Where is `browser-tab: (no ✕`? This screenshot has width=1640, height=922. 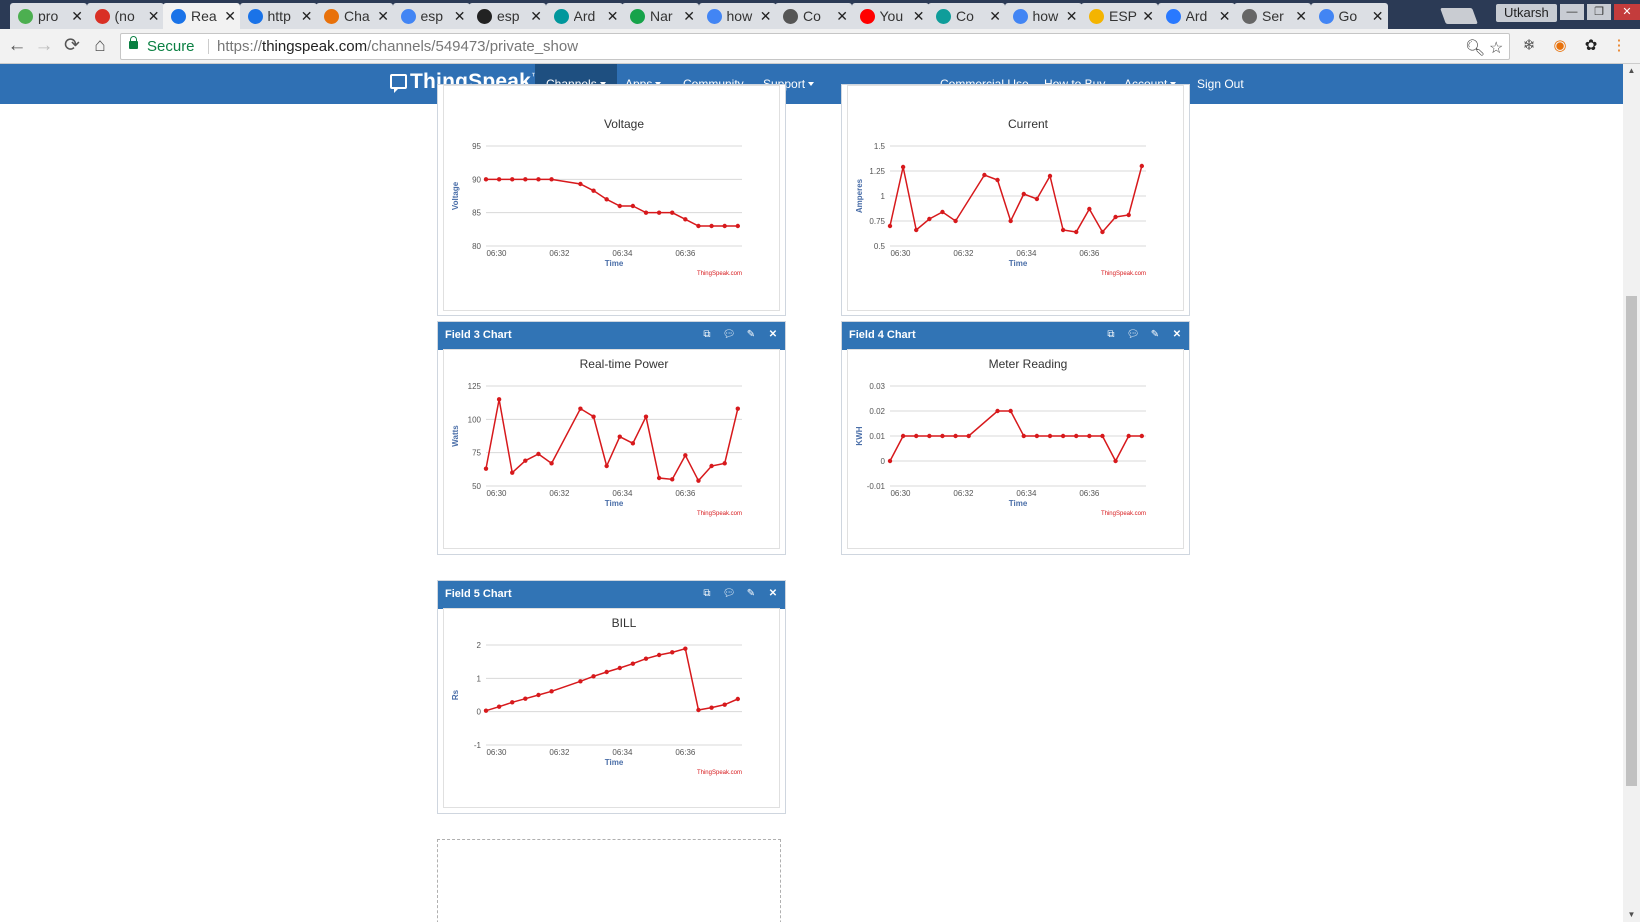
browser-tab: (no ✕ is located at coordinates (125, 16).